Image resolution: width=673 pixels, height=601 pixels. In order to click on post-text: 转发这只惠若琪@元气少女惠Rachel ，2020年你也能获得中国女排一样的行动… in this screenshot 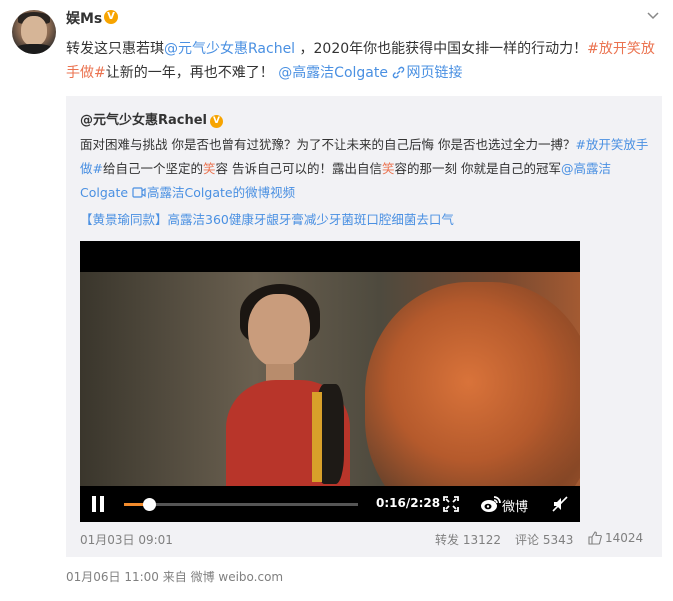, I will do `click(361, 61)`.